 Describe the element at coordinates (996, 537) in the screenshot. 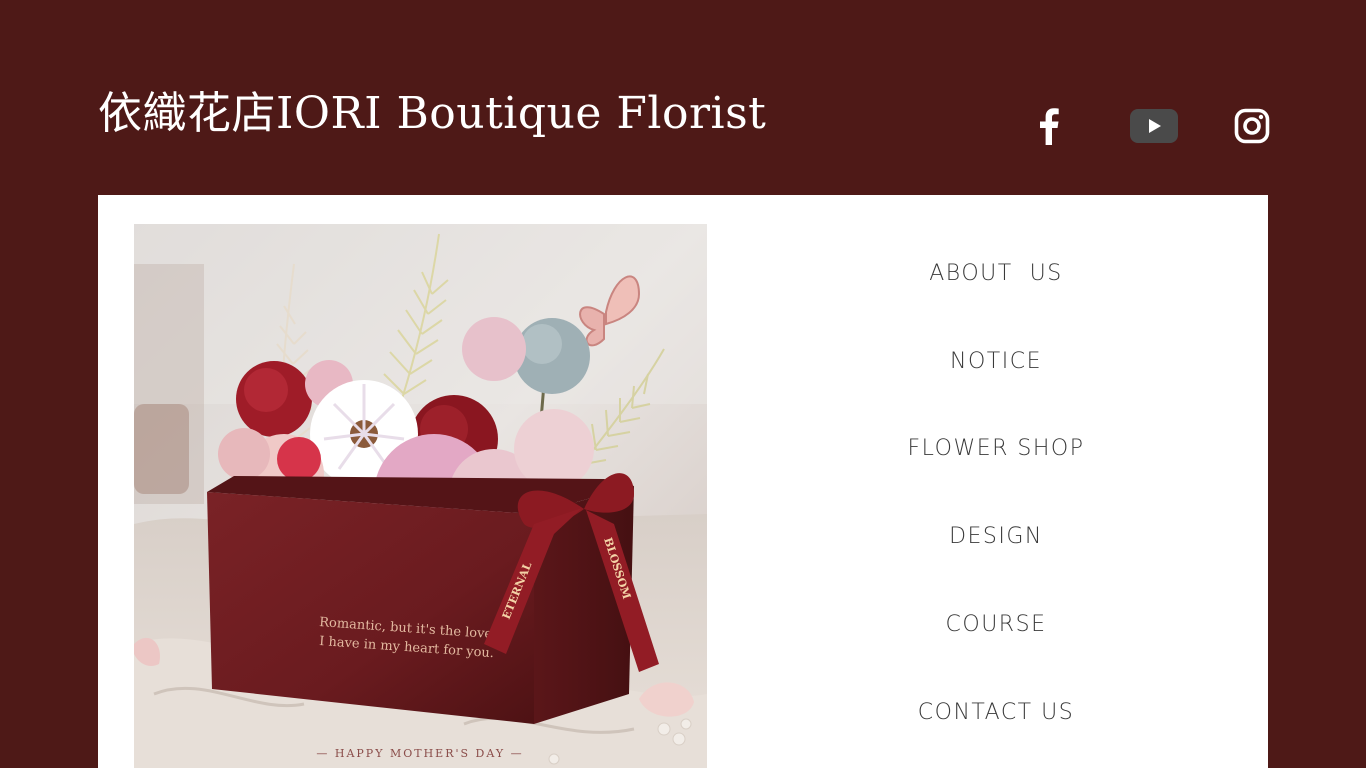

I see `nav-item-design: DESIGN` at that location.